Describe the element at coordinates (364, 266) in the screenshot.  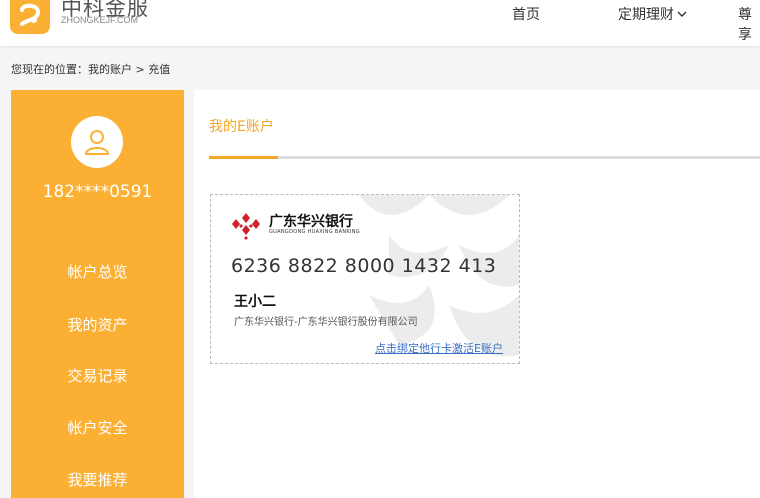
I see `card-number: 6236 8822 8000 1432 413` at that location.